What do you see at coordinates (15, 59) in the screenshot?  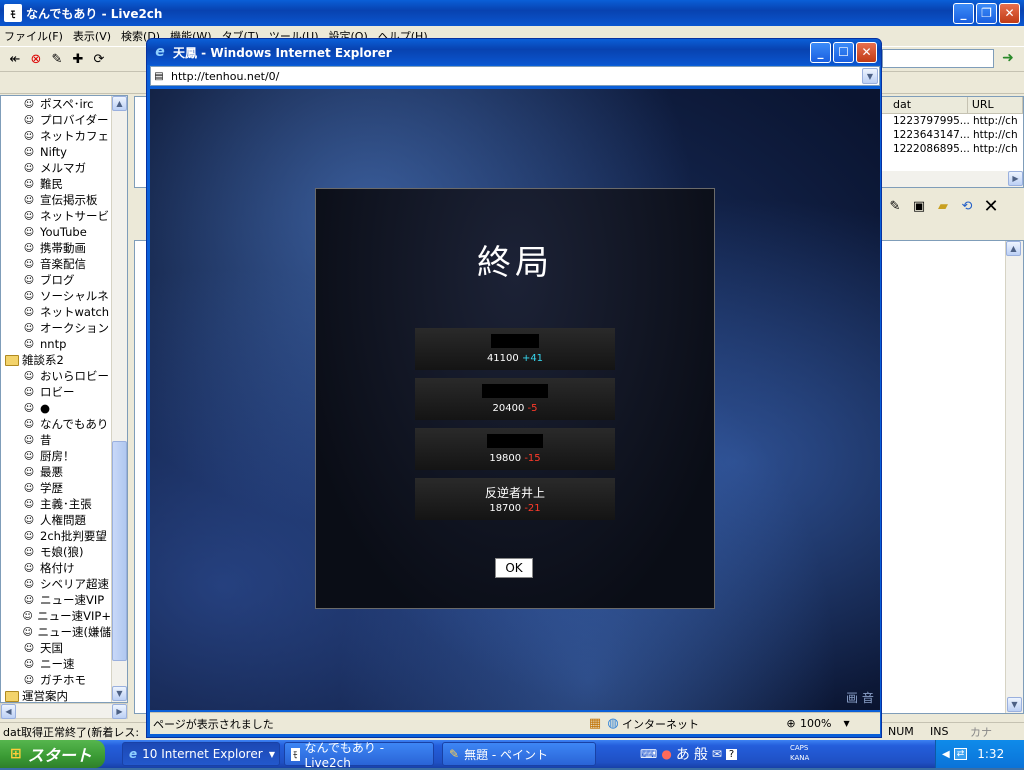 I see `back-icon: ↞` at bounding box center [15, 59].